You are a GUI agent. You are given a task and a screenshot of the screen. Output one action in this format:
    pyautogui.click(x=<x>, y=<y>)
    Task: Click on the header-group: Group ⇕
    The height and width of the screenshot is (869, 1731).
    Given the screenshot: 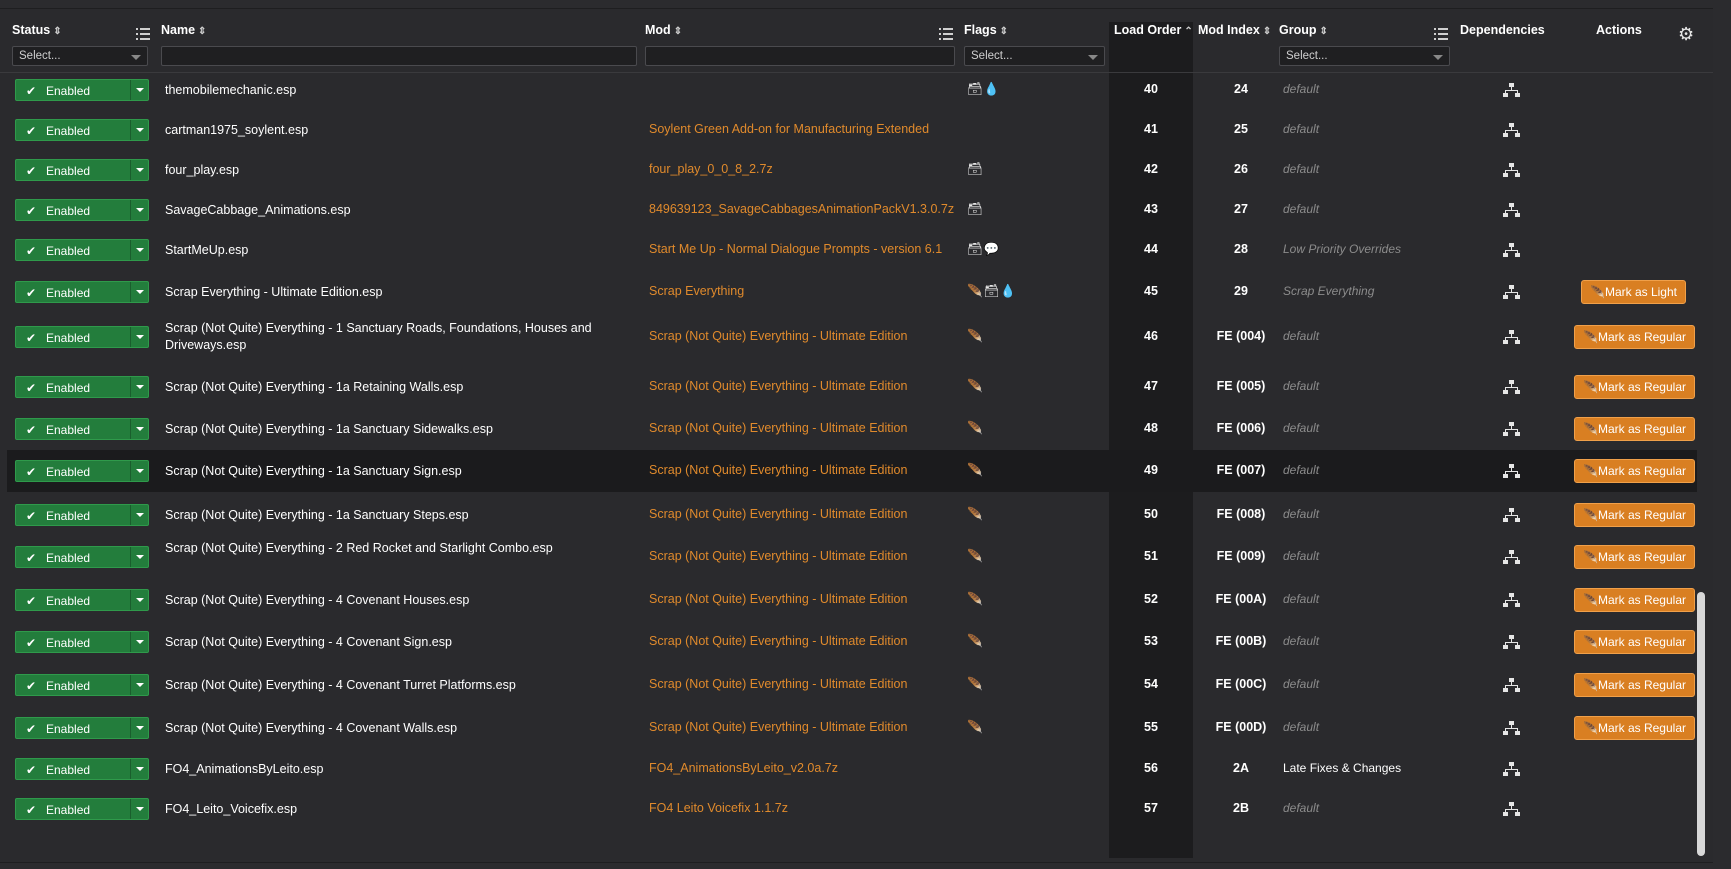 What is the action you would take?
    pyautogui.click(x=1303, y=30)
    